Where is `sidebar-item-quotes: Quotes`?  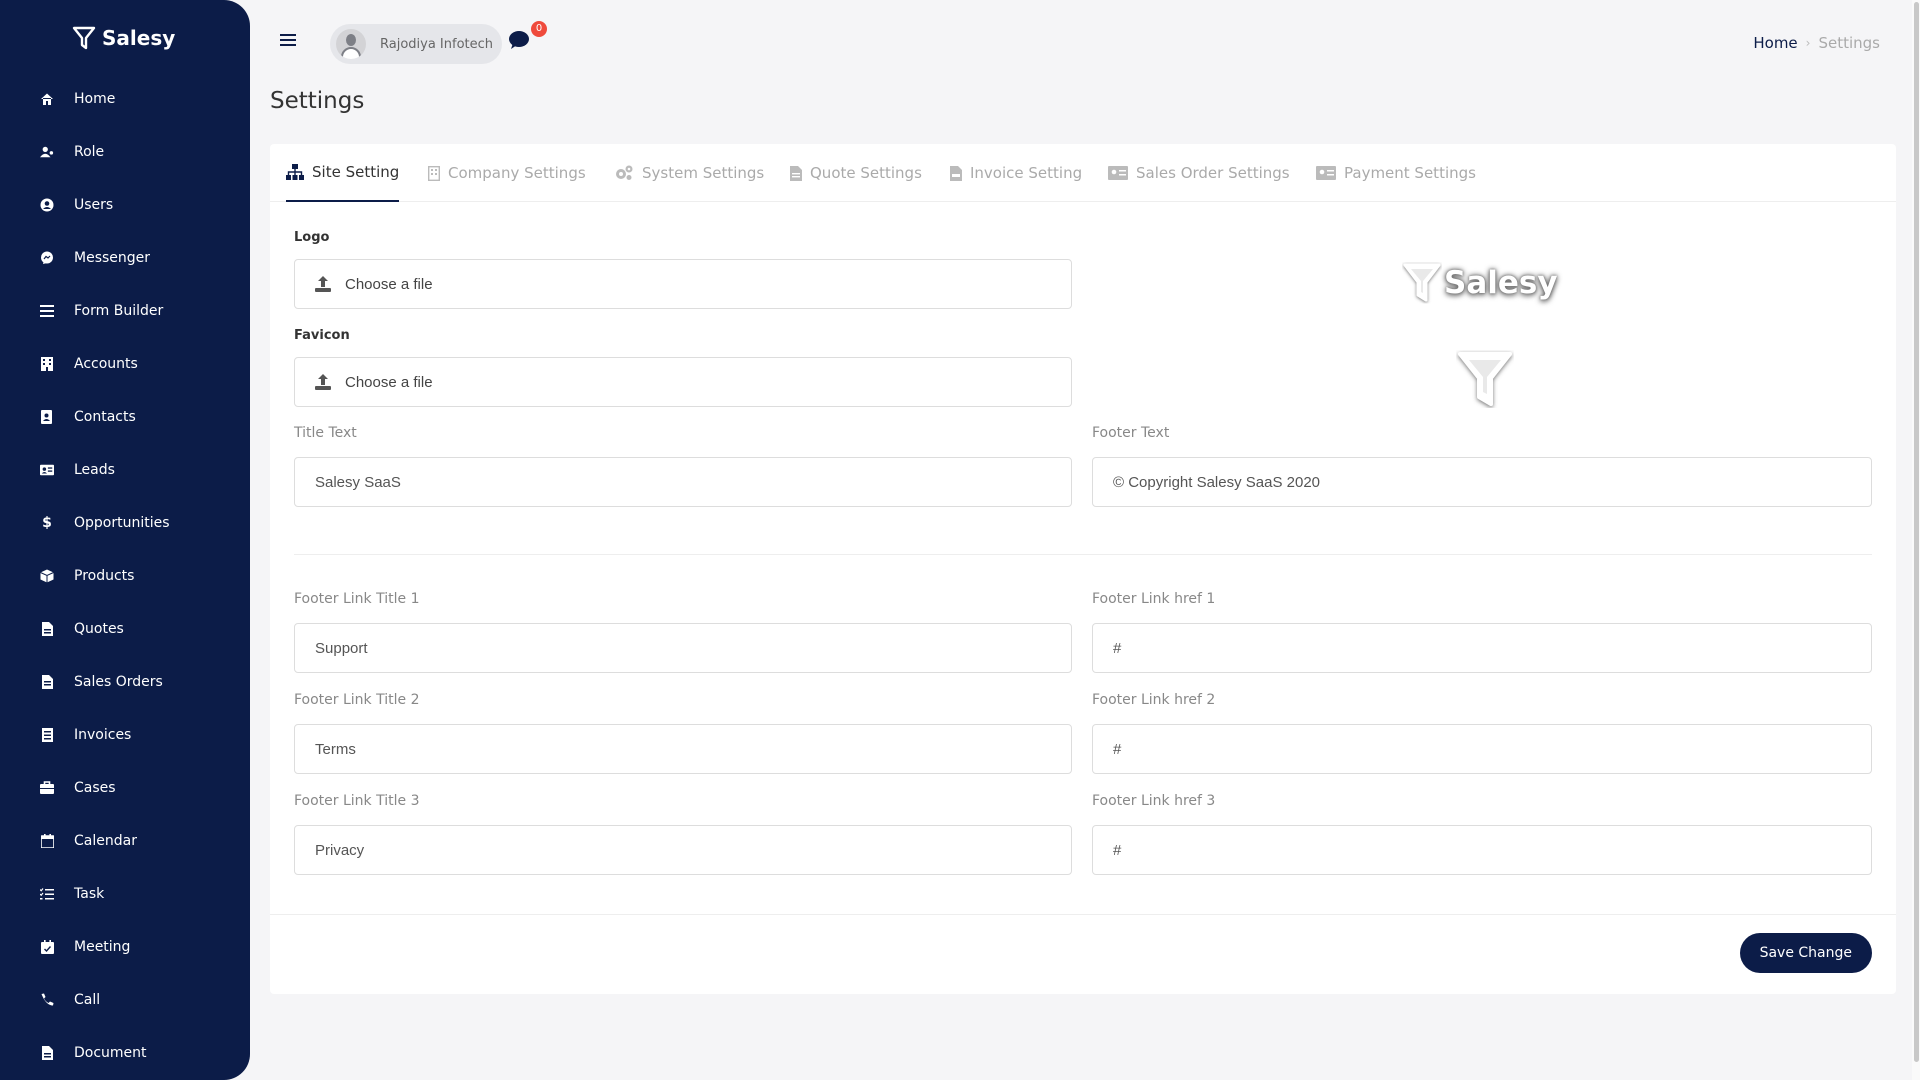
sidebar-item-quotes: Quotes is located at coordinates (125, 628).